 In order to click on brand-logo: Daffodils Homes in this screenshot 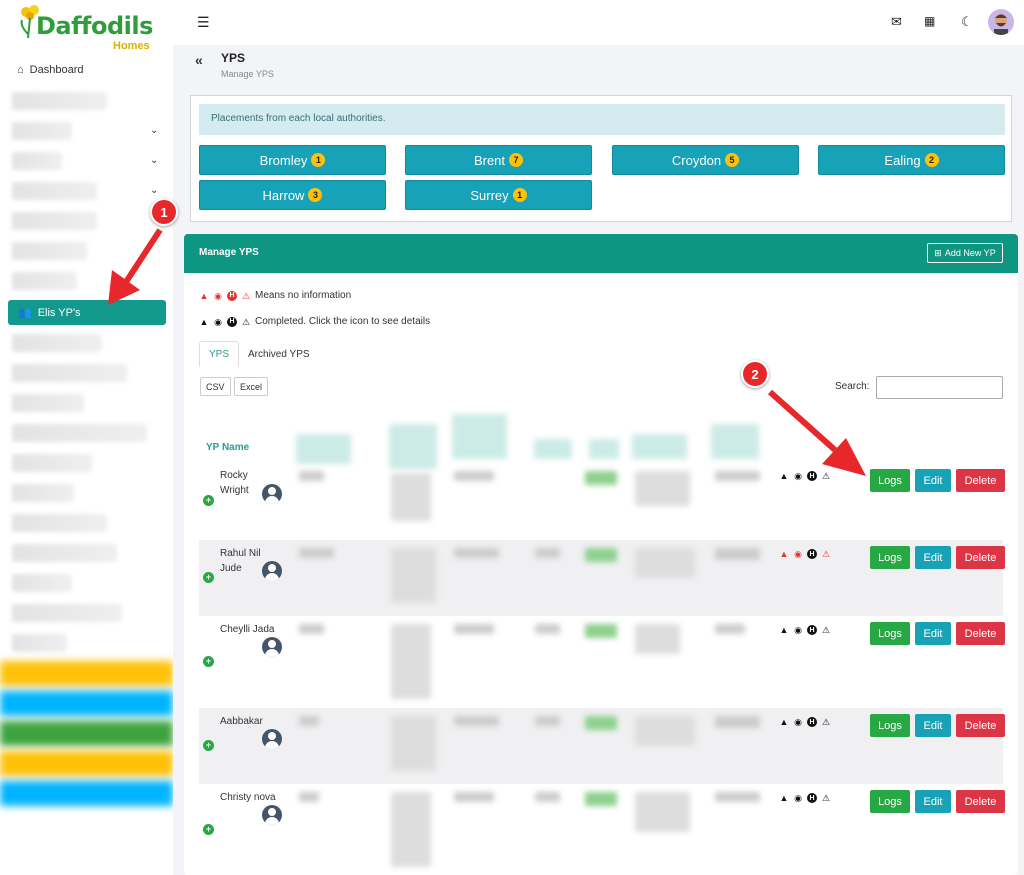, I will do `click(91, 27)`.